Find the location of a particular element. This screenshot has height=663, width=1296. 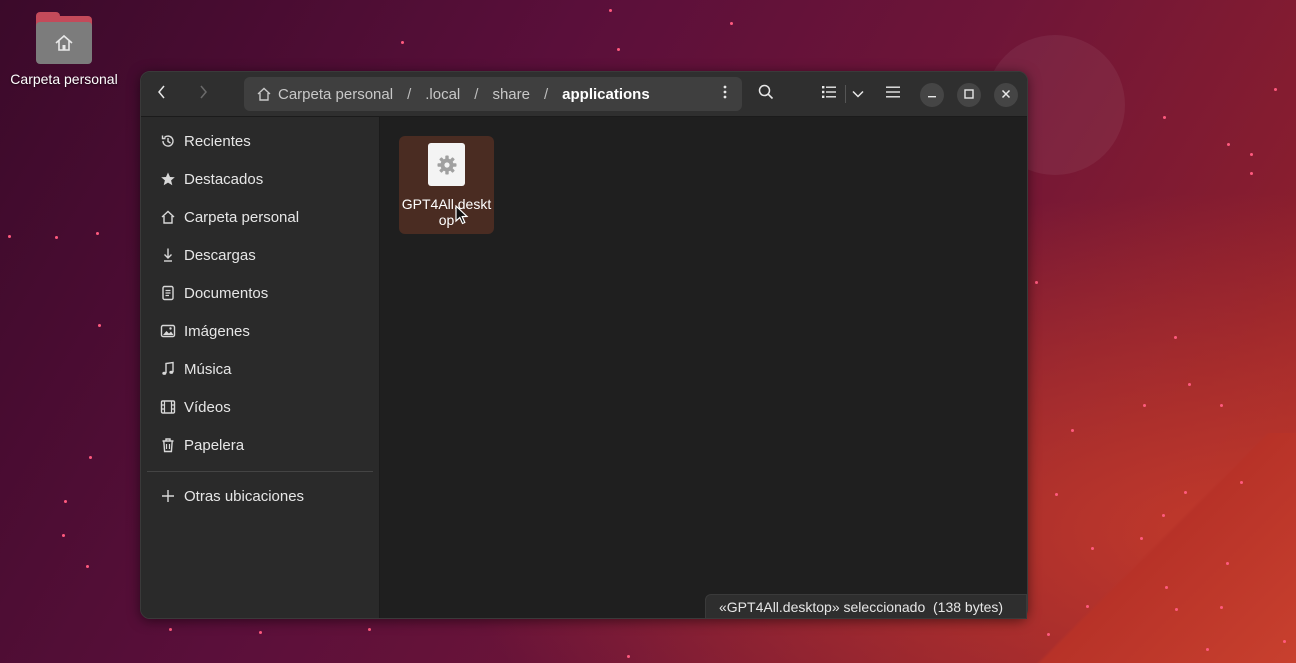

view-options-button is located at coordinates (858, 94).